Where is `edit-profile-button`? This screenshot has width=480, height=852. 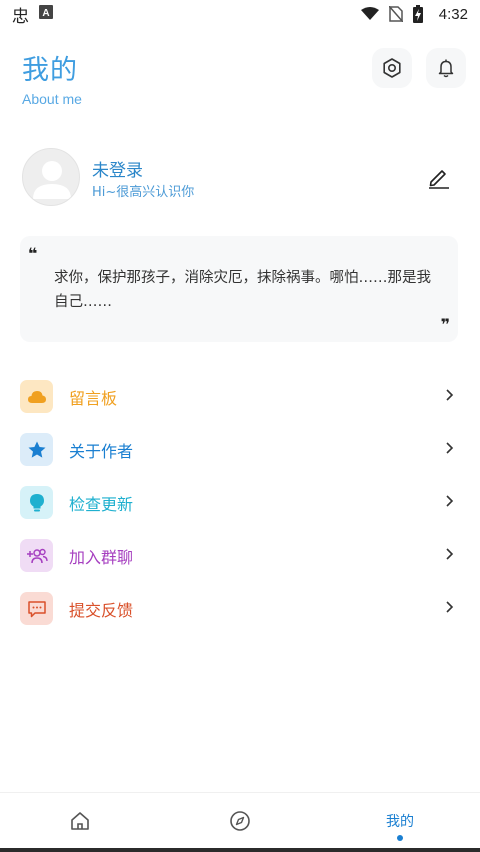 edit-profile-button is located at coordinates (439, 177).